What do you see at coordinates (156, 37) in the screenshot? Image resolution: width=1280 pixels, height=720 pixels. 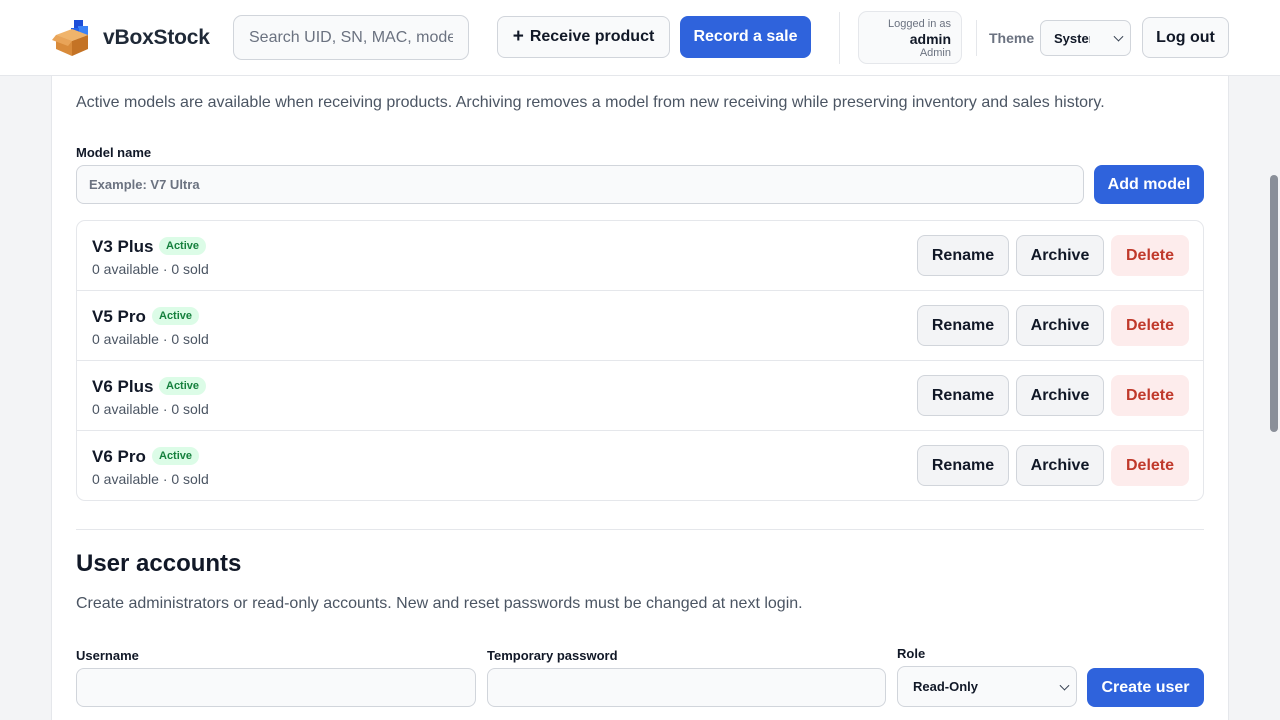 I see `brand-name: vBoxStock` at bounding box center [156, 37].